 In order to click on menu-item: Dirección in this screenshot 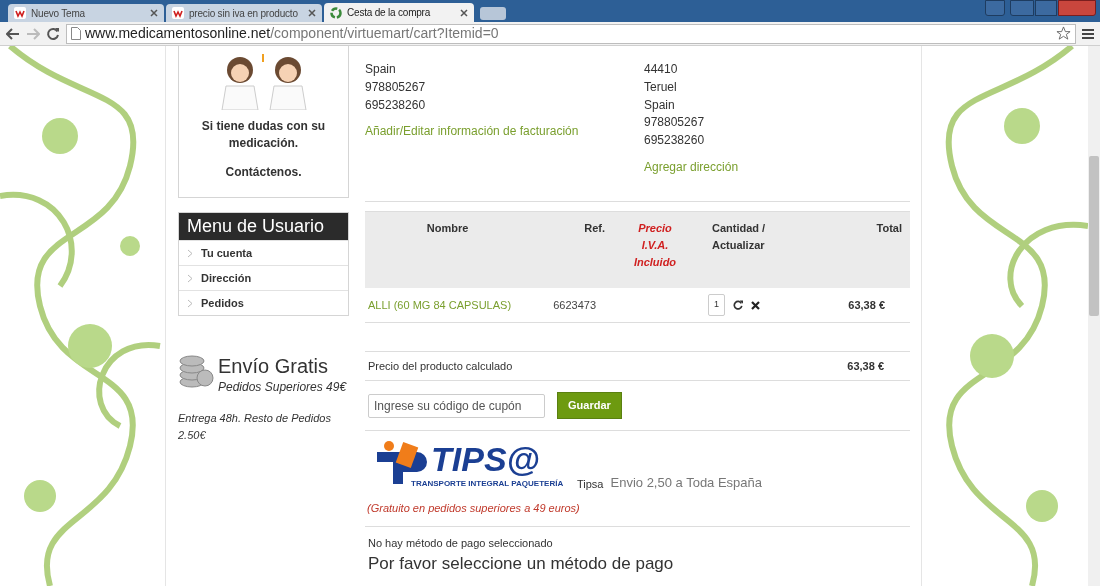, I will do `click(263, 277)`.